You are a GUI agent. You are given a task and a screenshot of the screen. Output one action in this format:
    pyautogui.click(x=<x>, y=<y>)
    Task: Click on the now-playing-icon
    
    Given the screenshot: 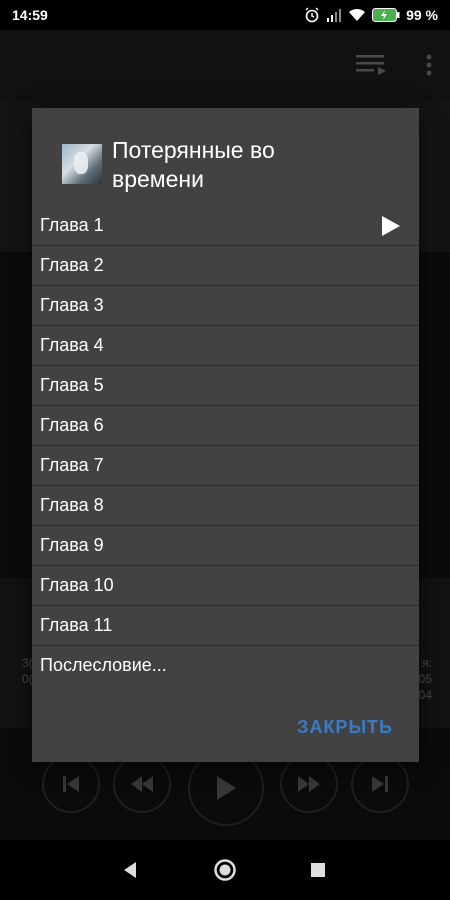 What is the action you would take?
    pyautogui.click(x=391, y=228)
    